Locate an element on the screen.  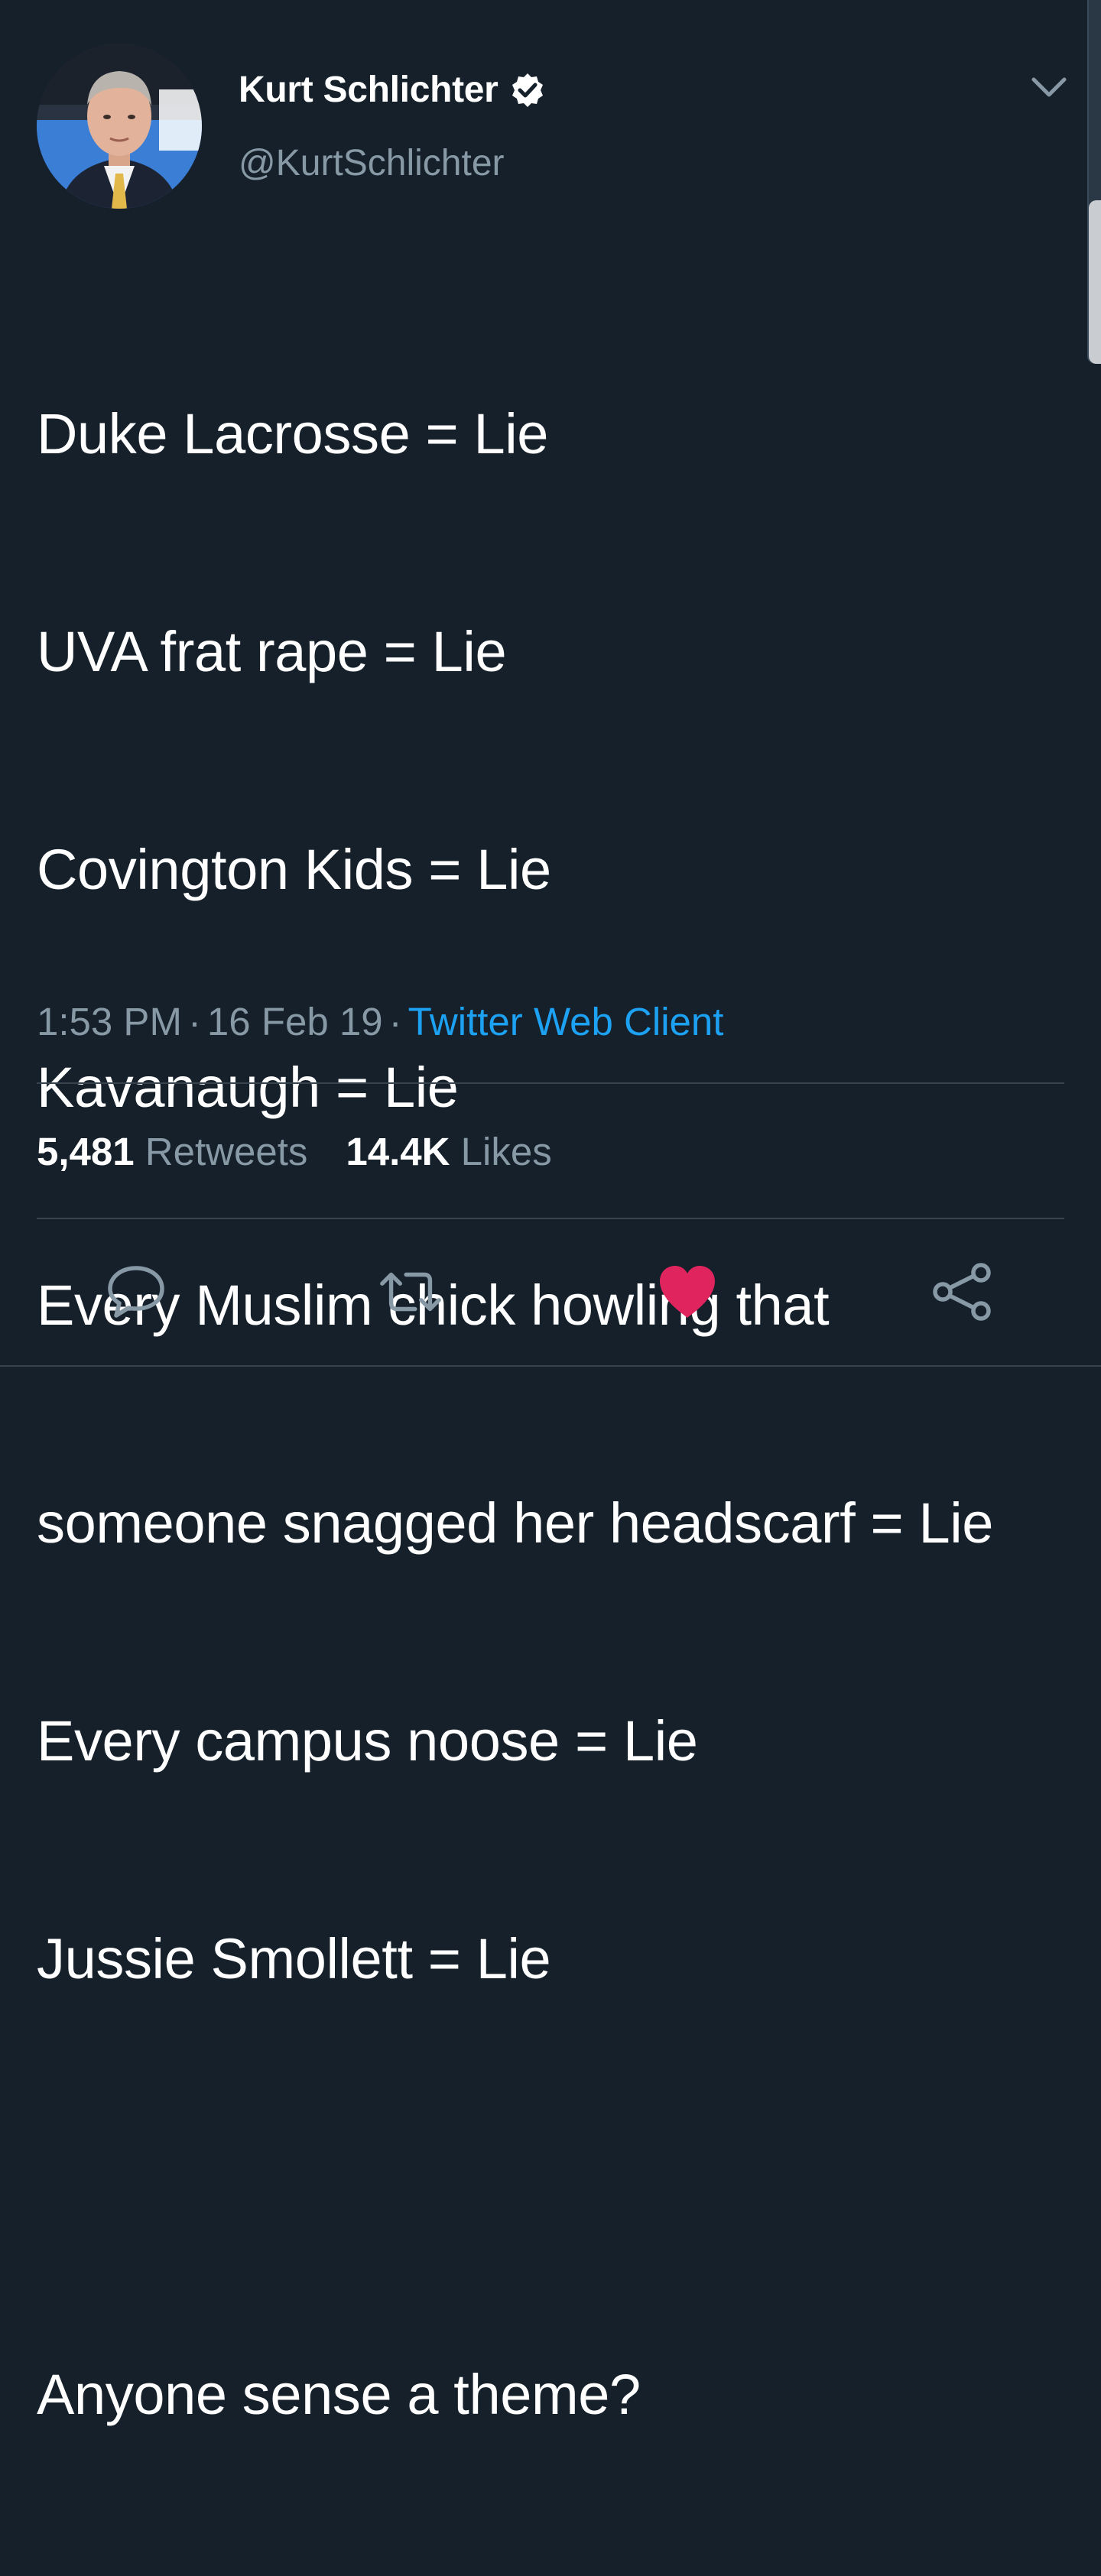
tweet-source-link: Twitter Web Client is located at coordinates (566, 1021).